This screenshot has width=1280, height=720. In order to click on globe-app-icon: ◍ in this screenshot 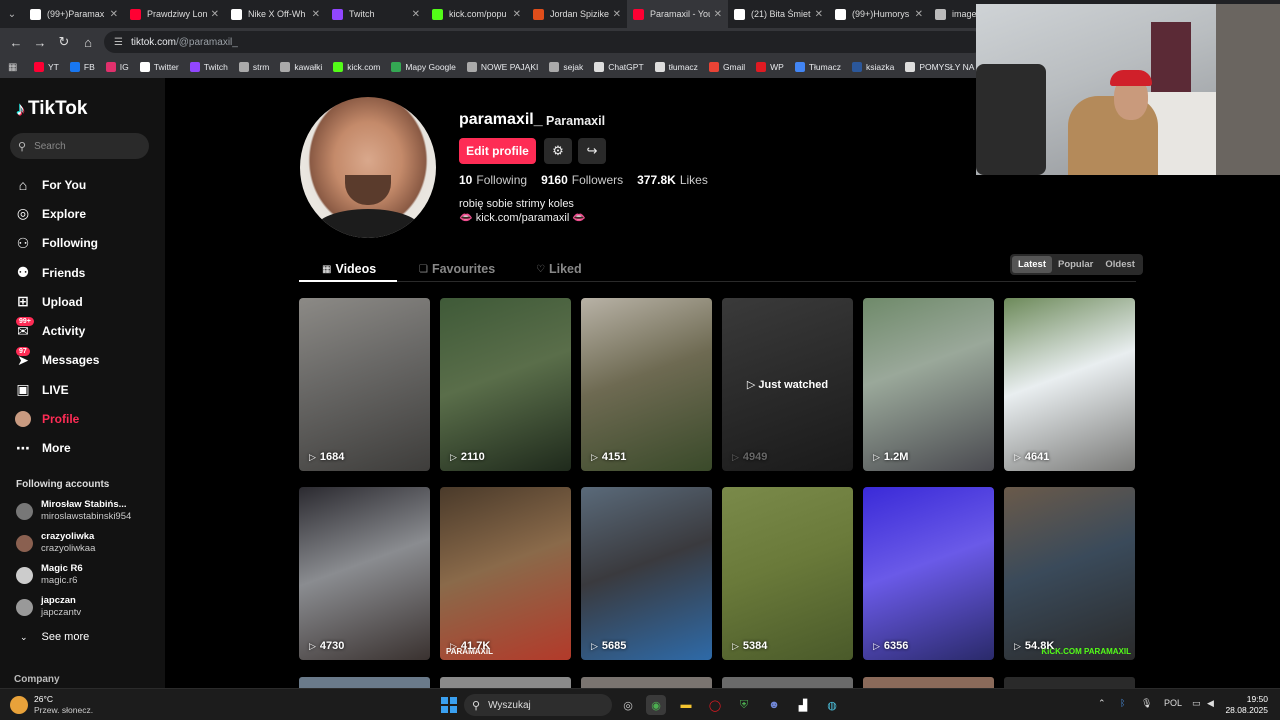, I will do `click(832, 705)`.